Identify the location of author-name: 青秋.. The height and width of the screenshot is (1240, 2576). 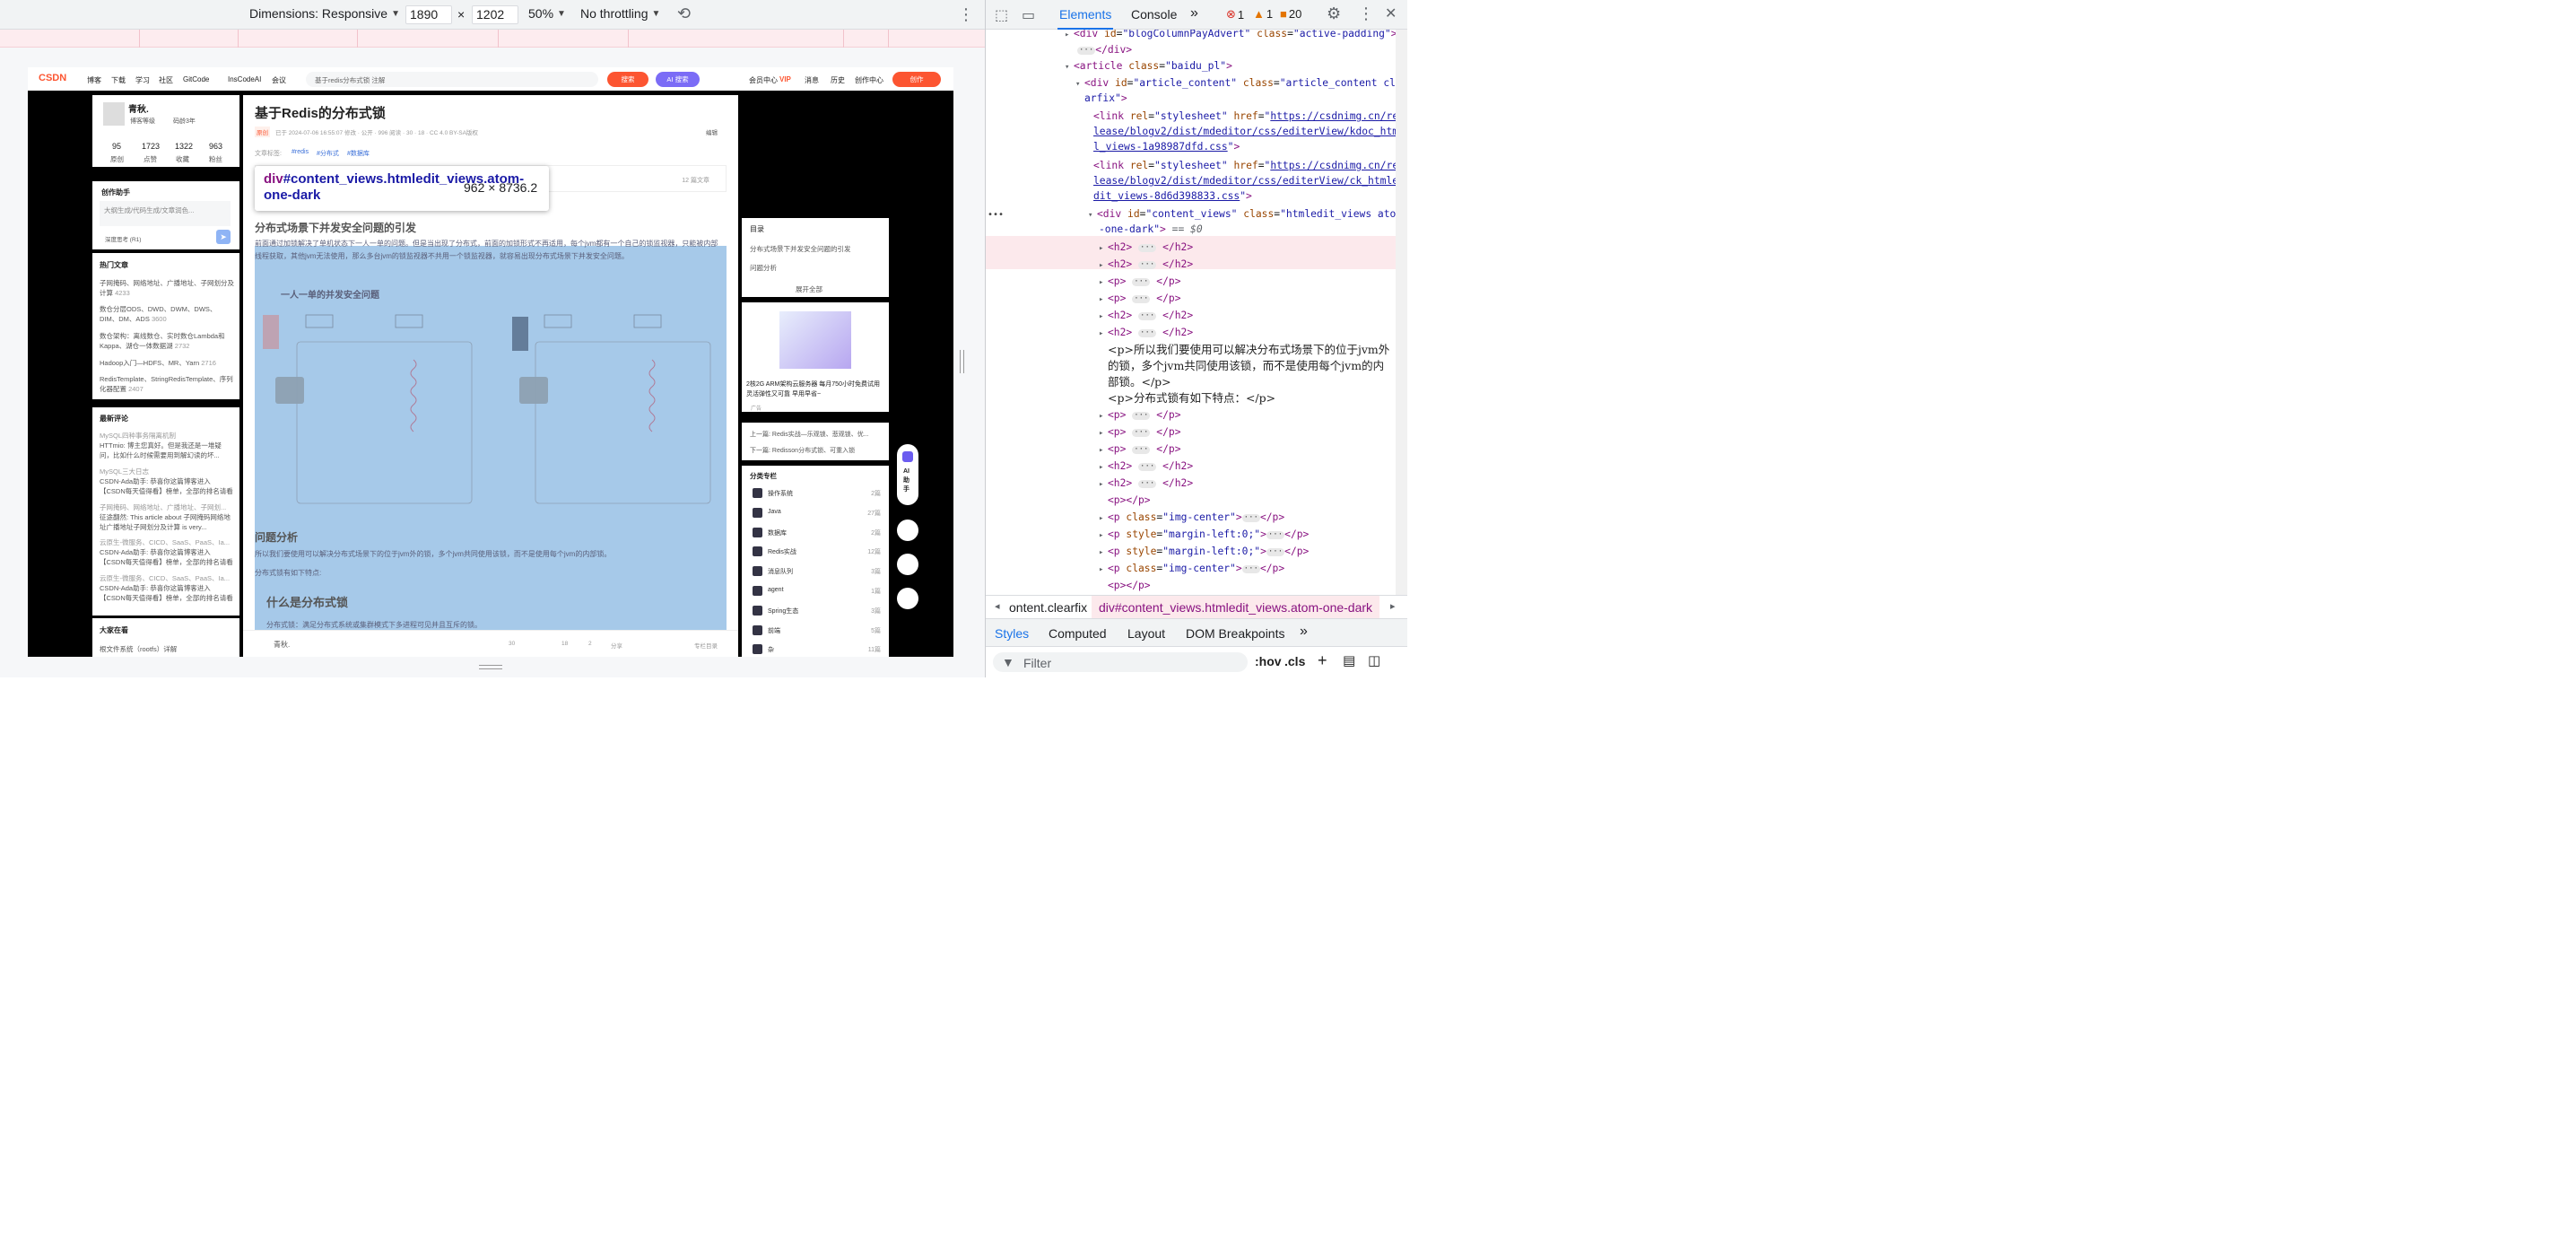
(138, 108).